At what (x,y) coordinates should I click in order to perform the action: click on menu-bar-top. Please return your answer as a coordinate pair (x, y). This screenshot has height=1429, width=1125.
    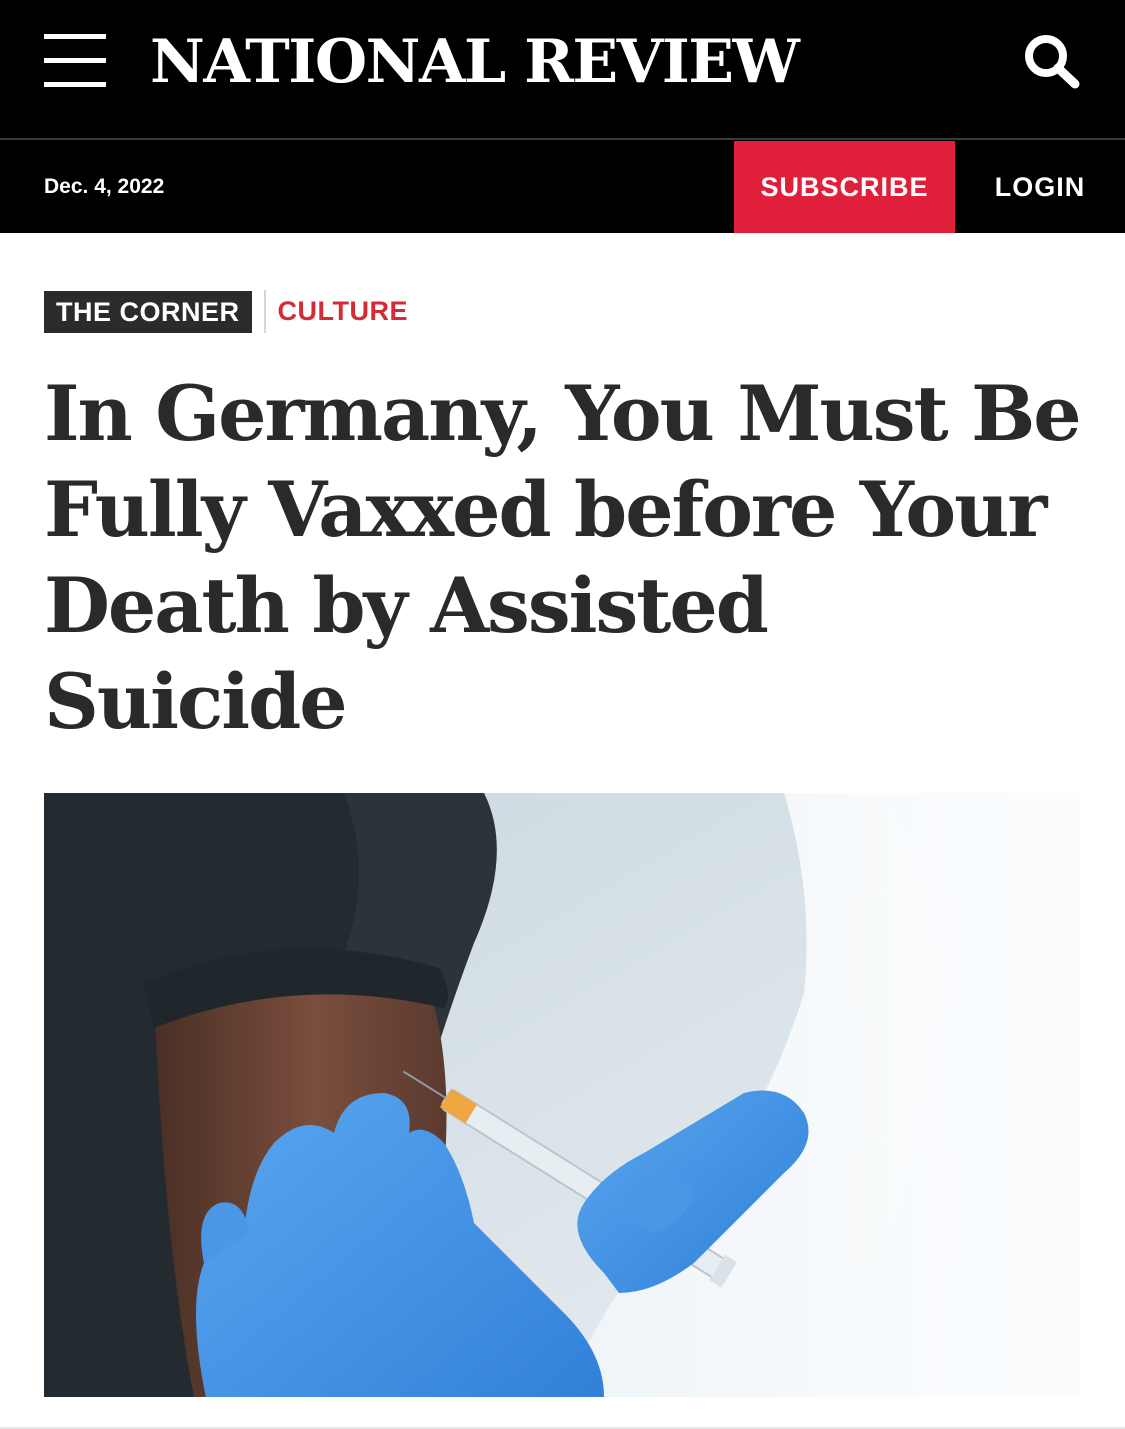
    Looking at the image, I should click on (75, 36).